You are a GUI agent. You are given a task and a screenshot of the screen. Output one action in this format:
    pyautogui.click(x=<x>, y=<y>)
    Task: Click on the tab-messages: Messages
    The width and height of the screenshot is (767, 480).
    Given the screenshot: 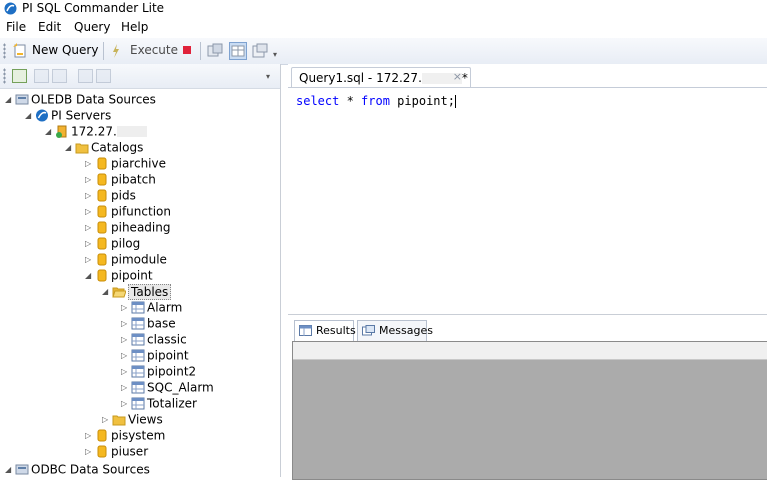 What is the action you would take?
    pyautogui.click(x=395, y=331)
    